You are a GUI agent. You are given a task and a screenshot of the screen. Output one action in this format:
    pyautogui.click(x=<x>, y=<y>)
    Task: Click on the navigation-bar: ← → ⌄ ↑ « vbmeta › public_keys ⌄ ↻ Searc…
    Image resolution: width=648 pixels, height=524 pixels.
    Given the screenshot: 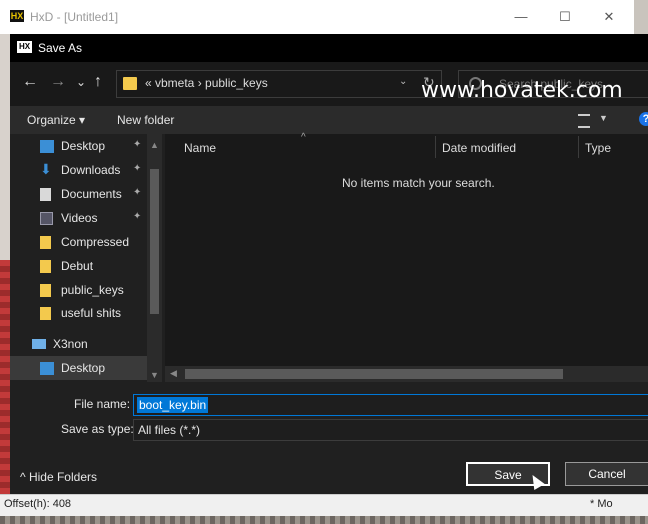 What is the action you would take?
    pyautogui.click(x=329, y=84)
    